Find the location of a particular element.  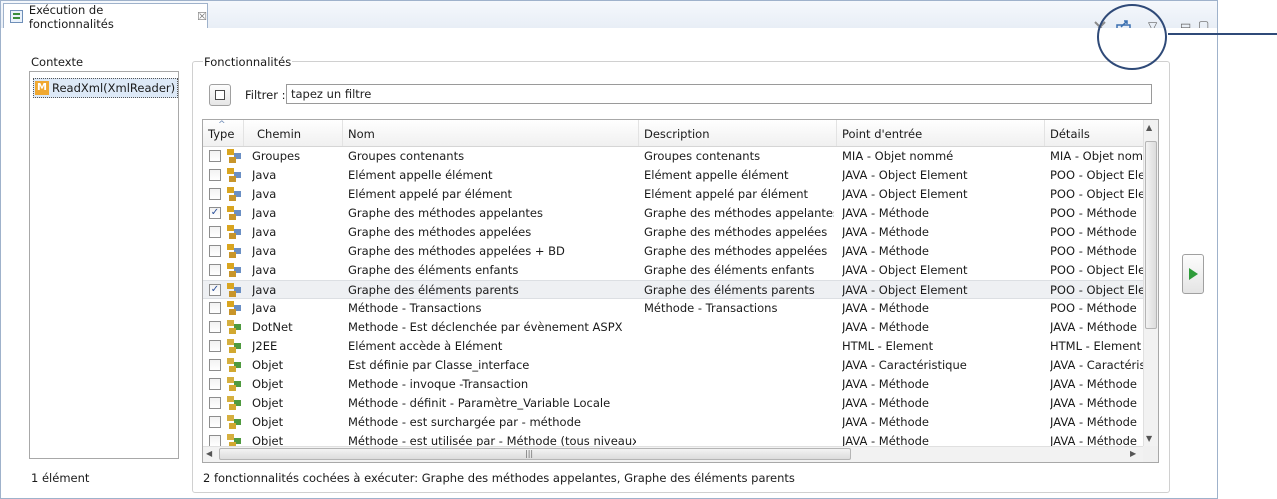

cell-description: Méthode - Transactions is located at coordinates (711, 308).